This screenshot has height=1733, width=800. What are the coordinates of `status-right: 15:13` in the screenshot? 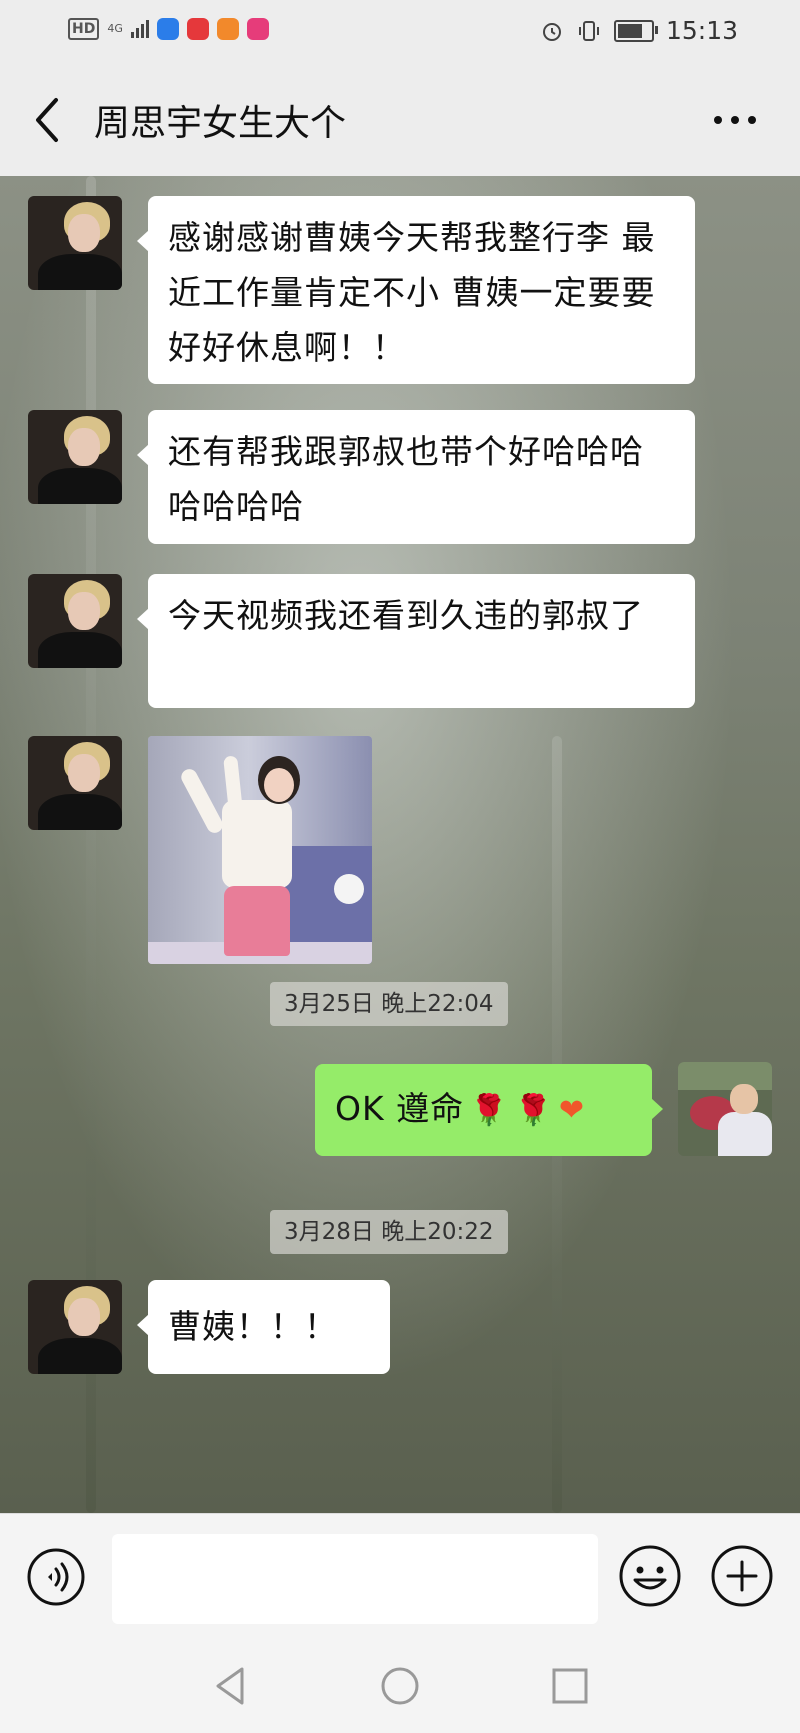 It's located at (639, 30).